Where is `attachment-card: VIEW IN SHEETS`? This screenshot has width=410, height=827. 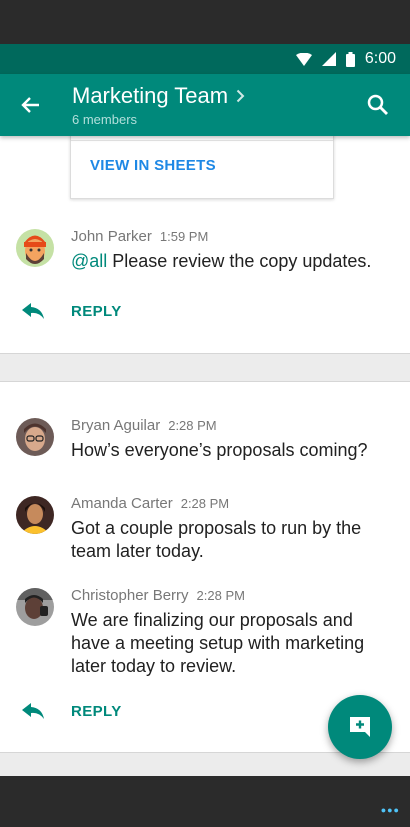 attachment-card: VIEW IN SHEETS is located at coordinates (202, 167).